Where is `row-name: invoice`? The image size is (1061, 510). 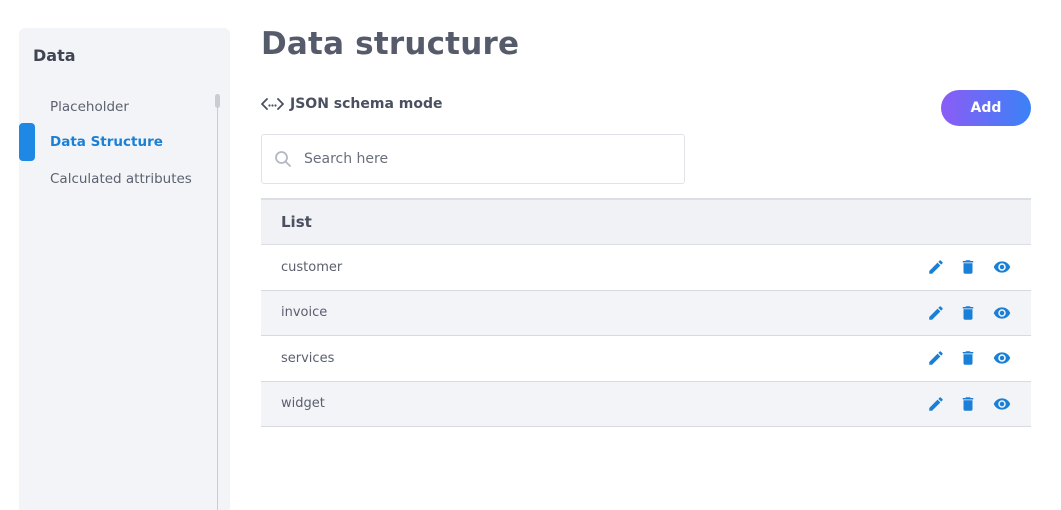
row-name: invoice is located at coordinates (304, 313).